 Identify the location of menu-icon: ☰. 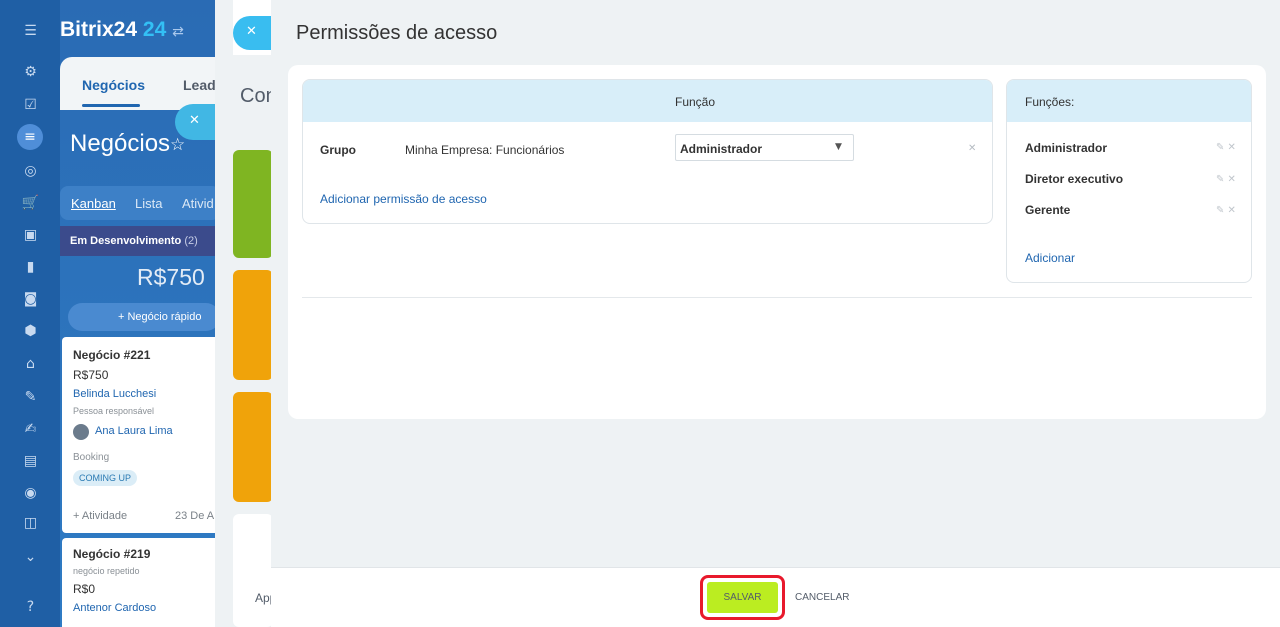
(30, 30).